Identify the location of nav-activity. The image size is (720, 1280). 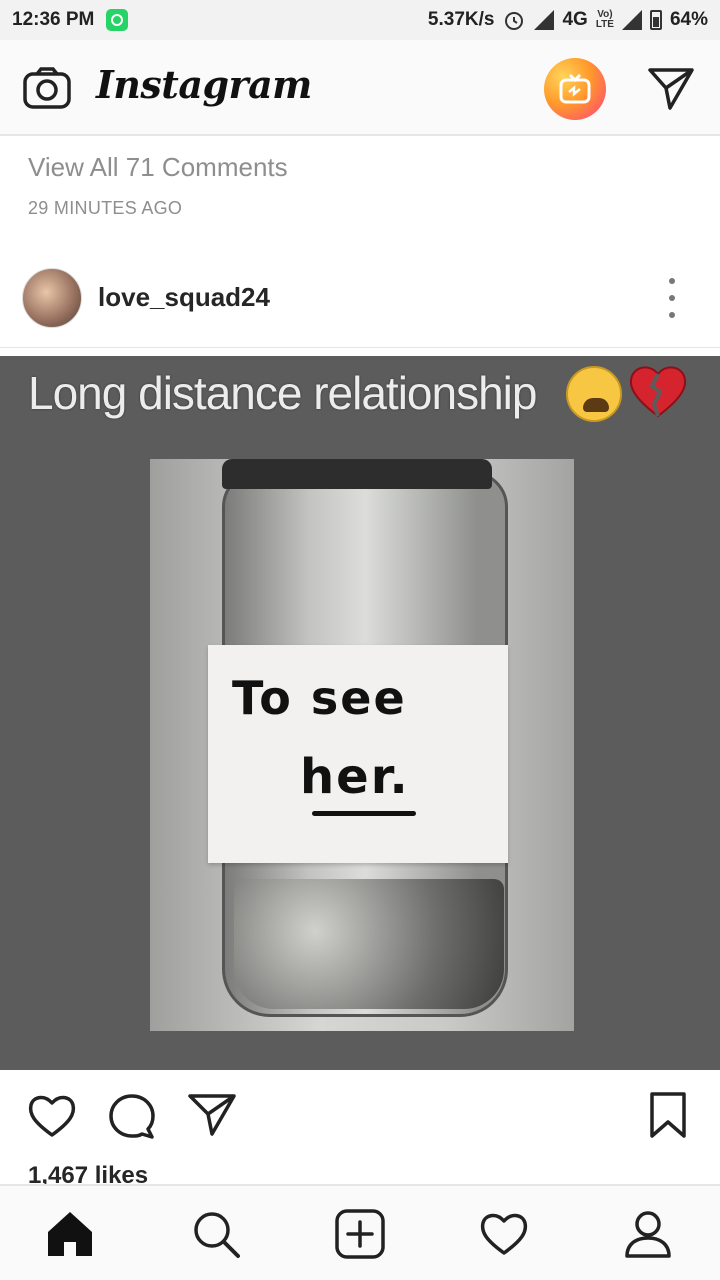
(504, 1234).